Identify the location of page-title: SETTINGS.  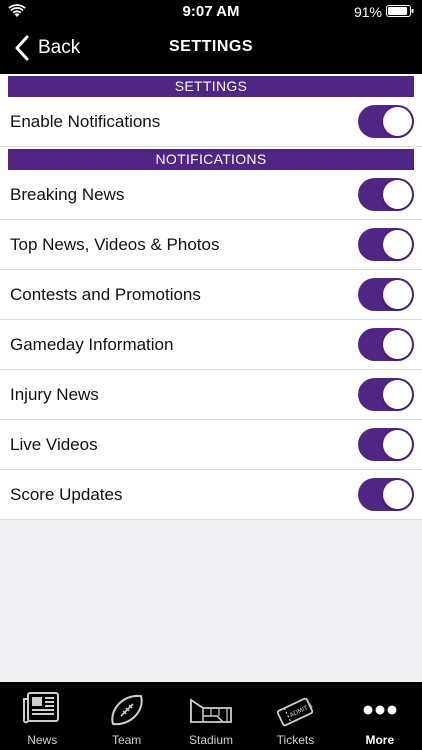
(210, 46).